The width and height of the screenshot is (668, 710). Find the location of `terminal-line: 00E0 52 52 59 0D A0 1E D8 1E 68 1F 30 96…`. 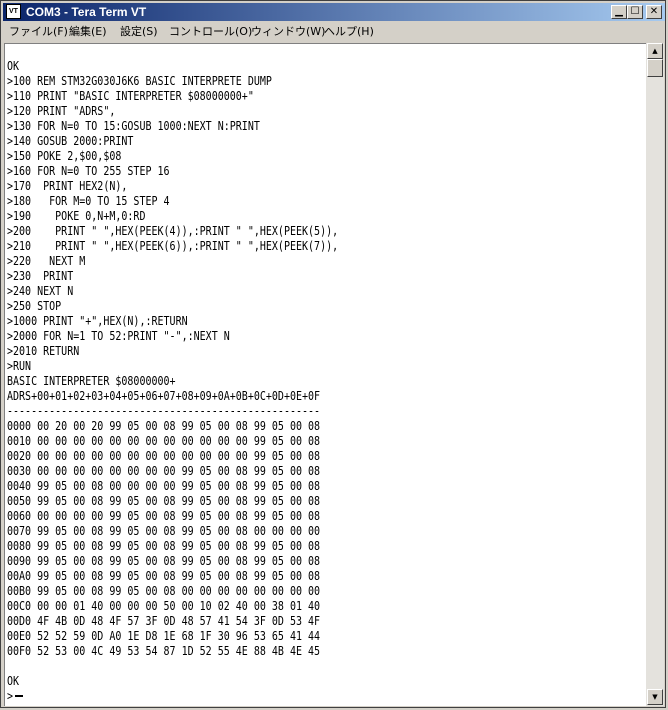

terminal-line: 00E0 52 52 59 0D A0 1E D8 1E 68 1F 30 96… is located at coordinates (164, 635).